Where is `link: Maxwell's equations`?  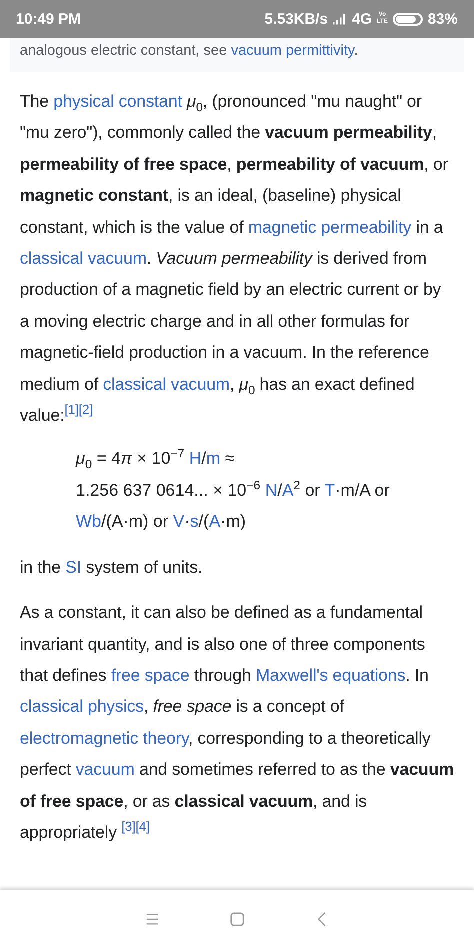 link: Maxwell's equations is located at coordinates (331, 675).